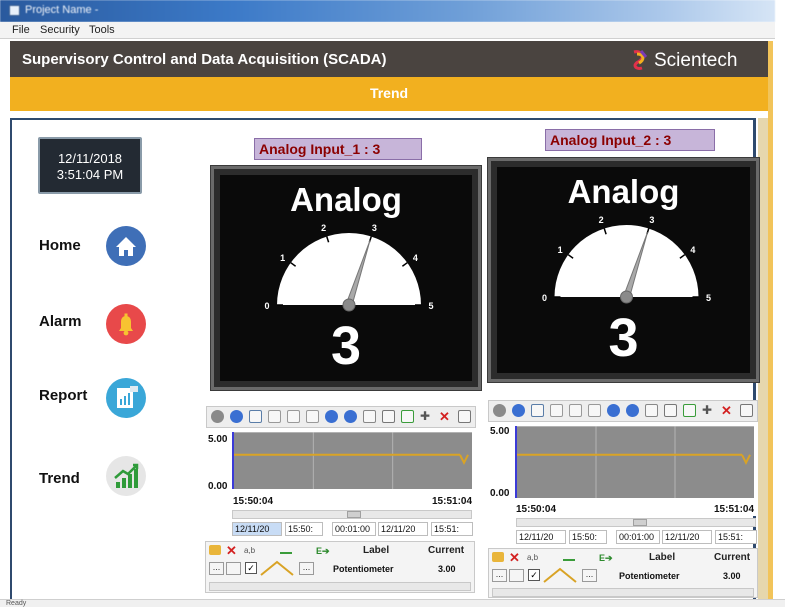  What do you see at coordinates (626, 297) in the screenshot?
I see `gauge-hub` at bounding box center [626, 297].